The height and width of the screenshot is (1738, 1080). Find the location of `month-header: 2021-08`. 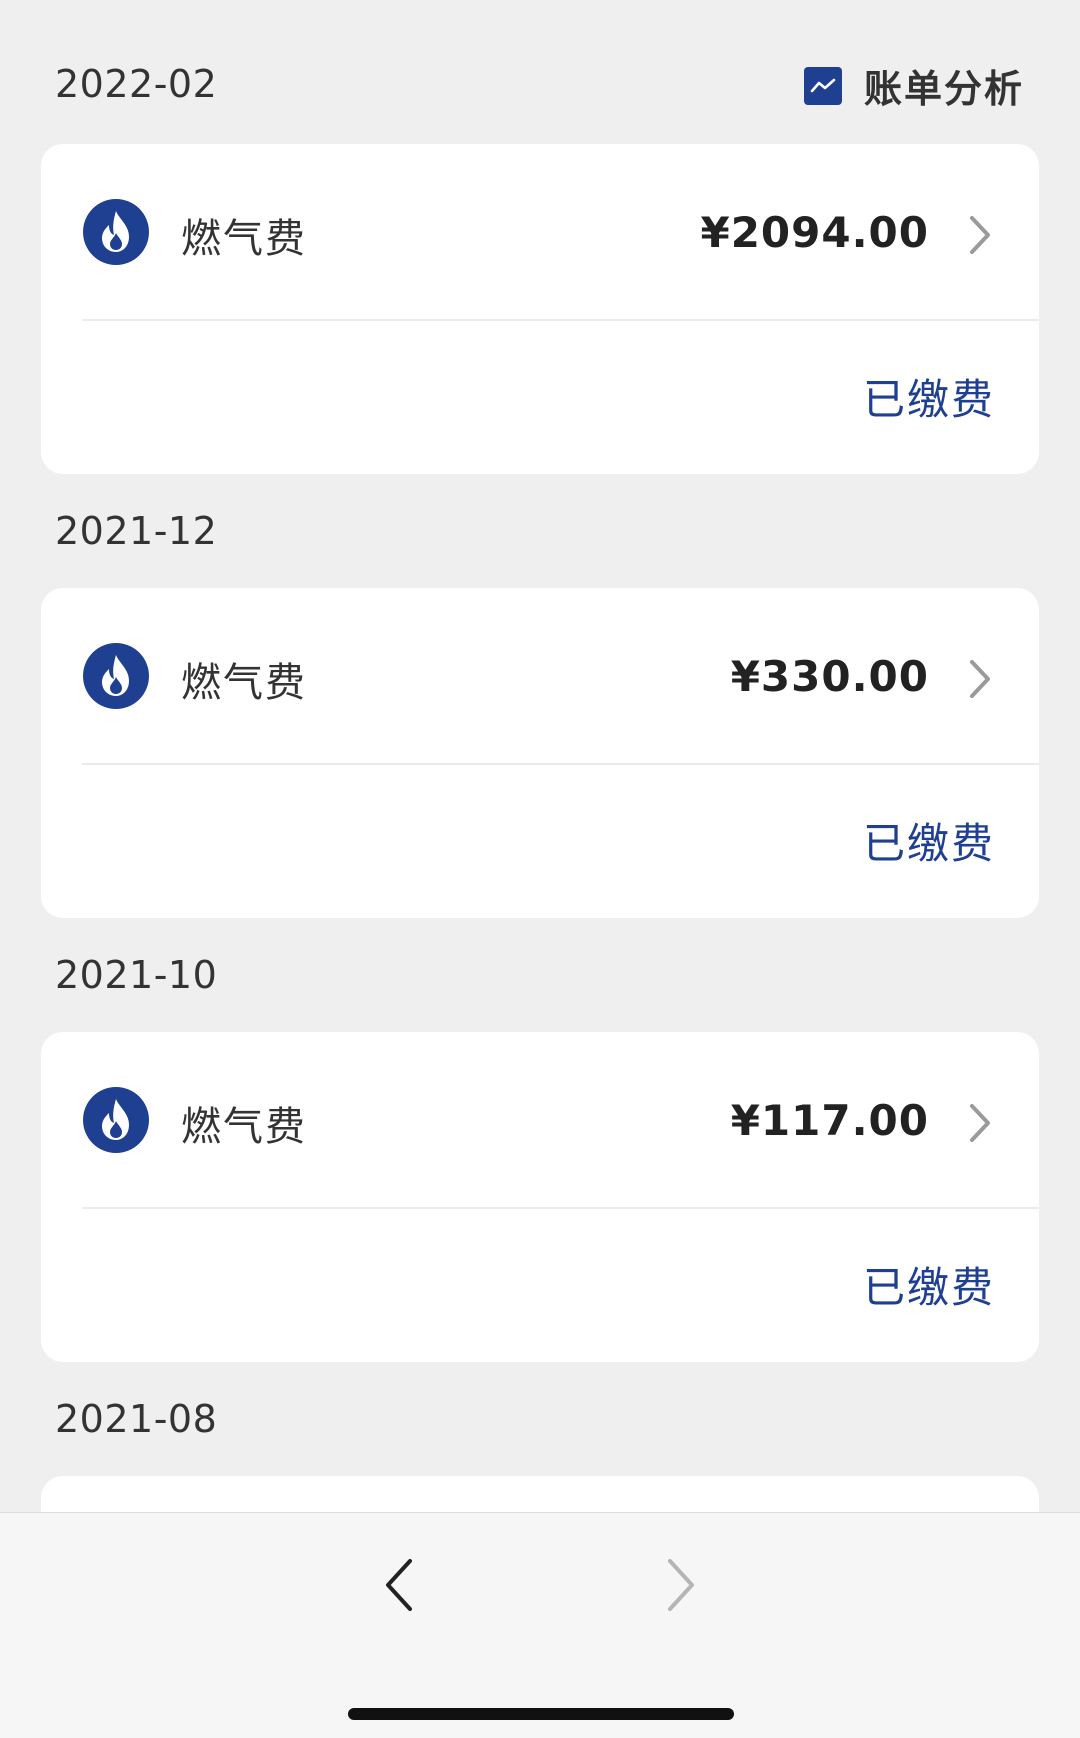

month-header: 2021-08 is located at coordinates (136, 1419).